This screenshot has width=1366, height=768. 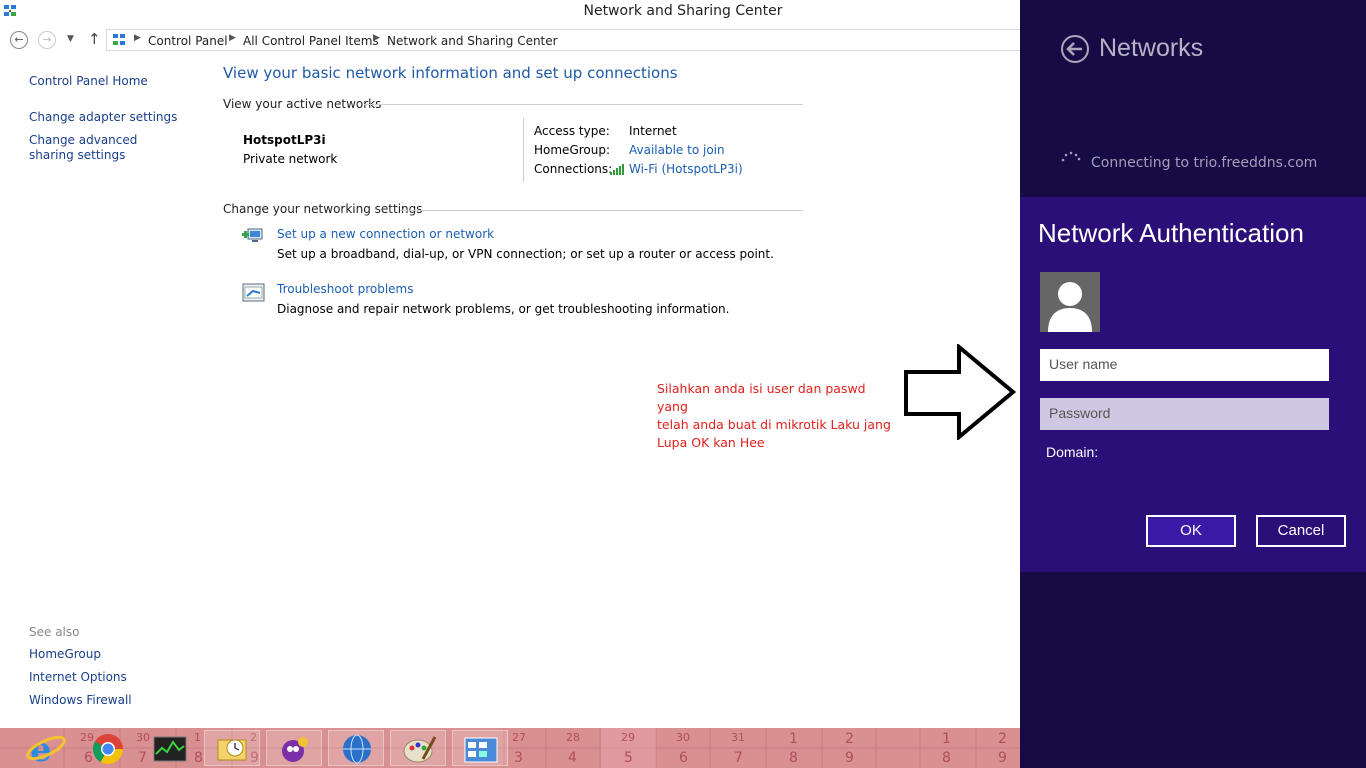 What do you see at coordinates (253, 292) in the screenshot?
I see `troubleshoot-icon` at bounding box center [253, 292].